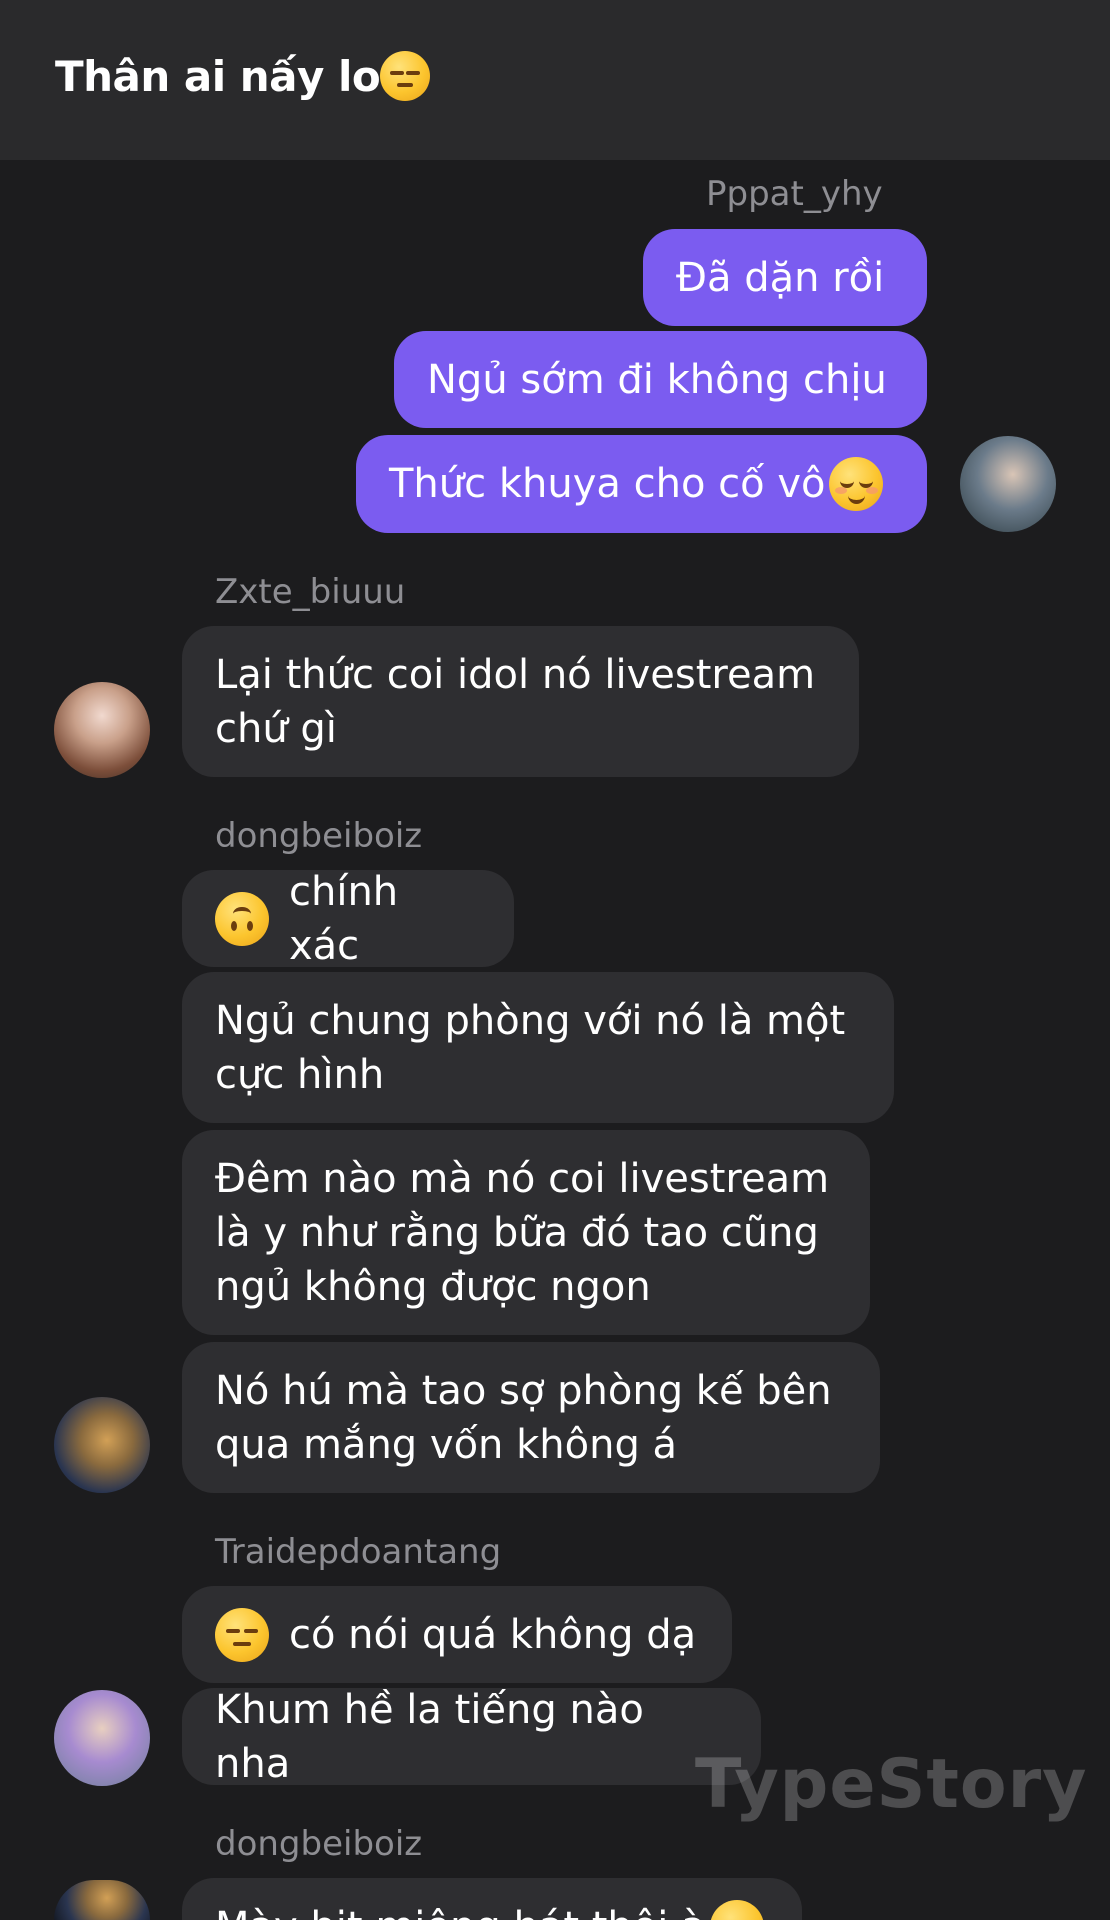  Describe the element at coordinates (607, 484) in the screenshot. I see `message-text: Thức khuya cho cố vô` at that location.